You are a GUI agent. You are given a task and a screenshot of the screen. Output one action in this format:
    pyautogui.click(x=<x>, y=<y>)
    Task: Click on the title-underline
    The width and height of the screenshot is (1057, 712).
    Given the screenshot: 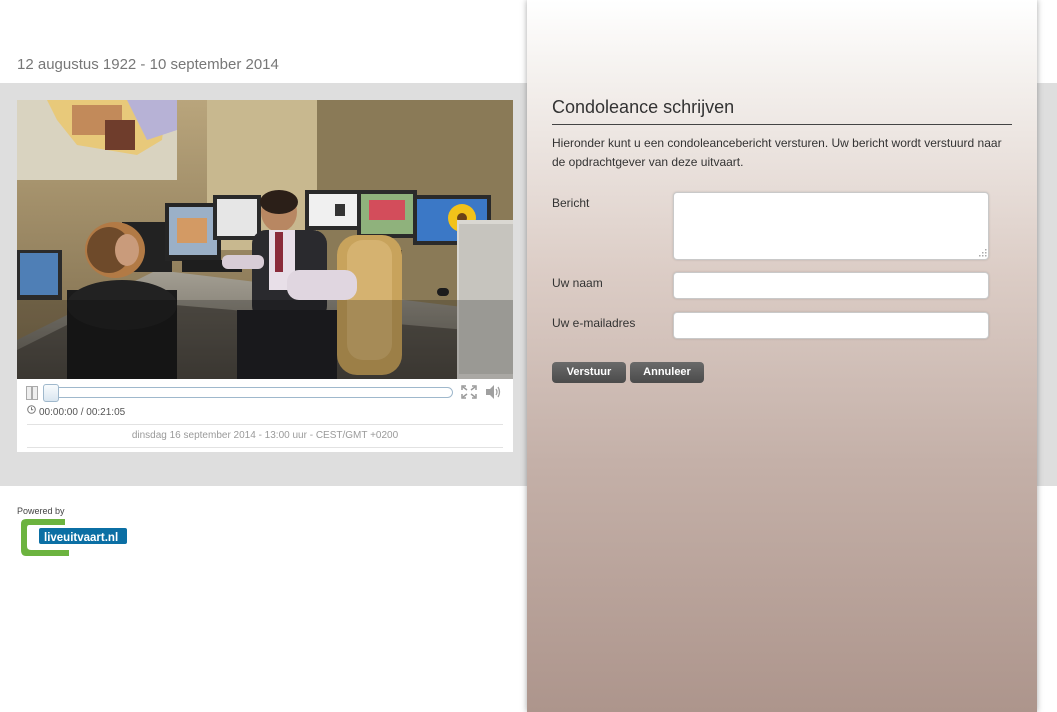 What is the action you would take?
    pyautogui.click(x=782, y=124)
    